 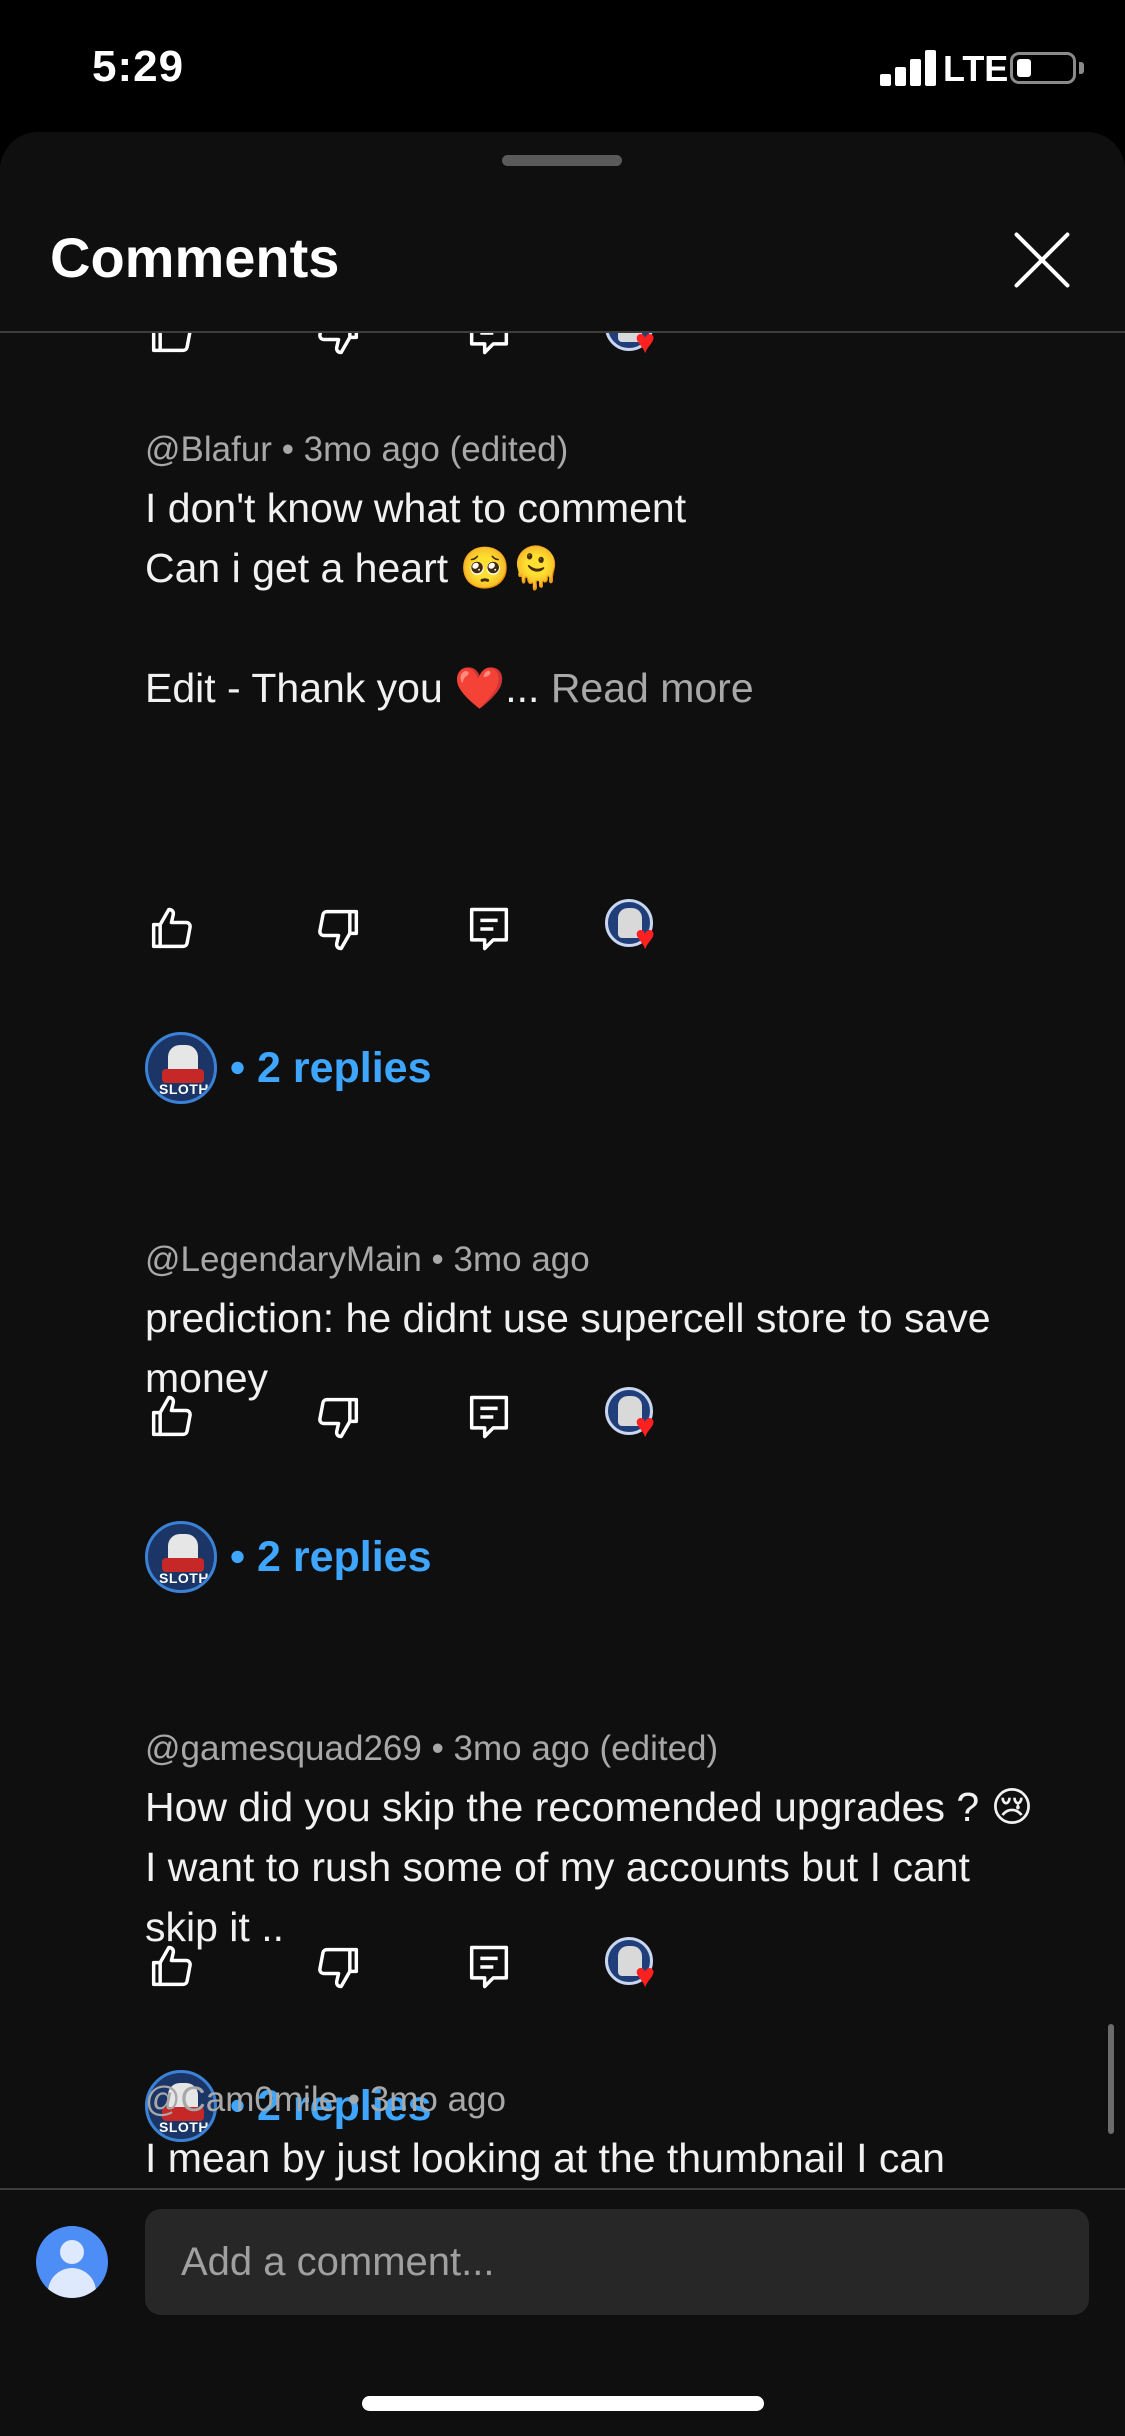 What do you see at coordinates (909, 68) in the screenshot?
I see `signal-icon` at bounding box center [909, 68].